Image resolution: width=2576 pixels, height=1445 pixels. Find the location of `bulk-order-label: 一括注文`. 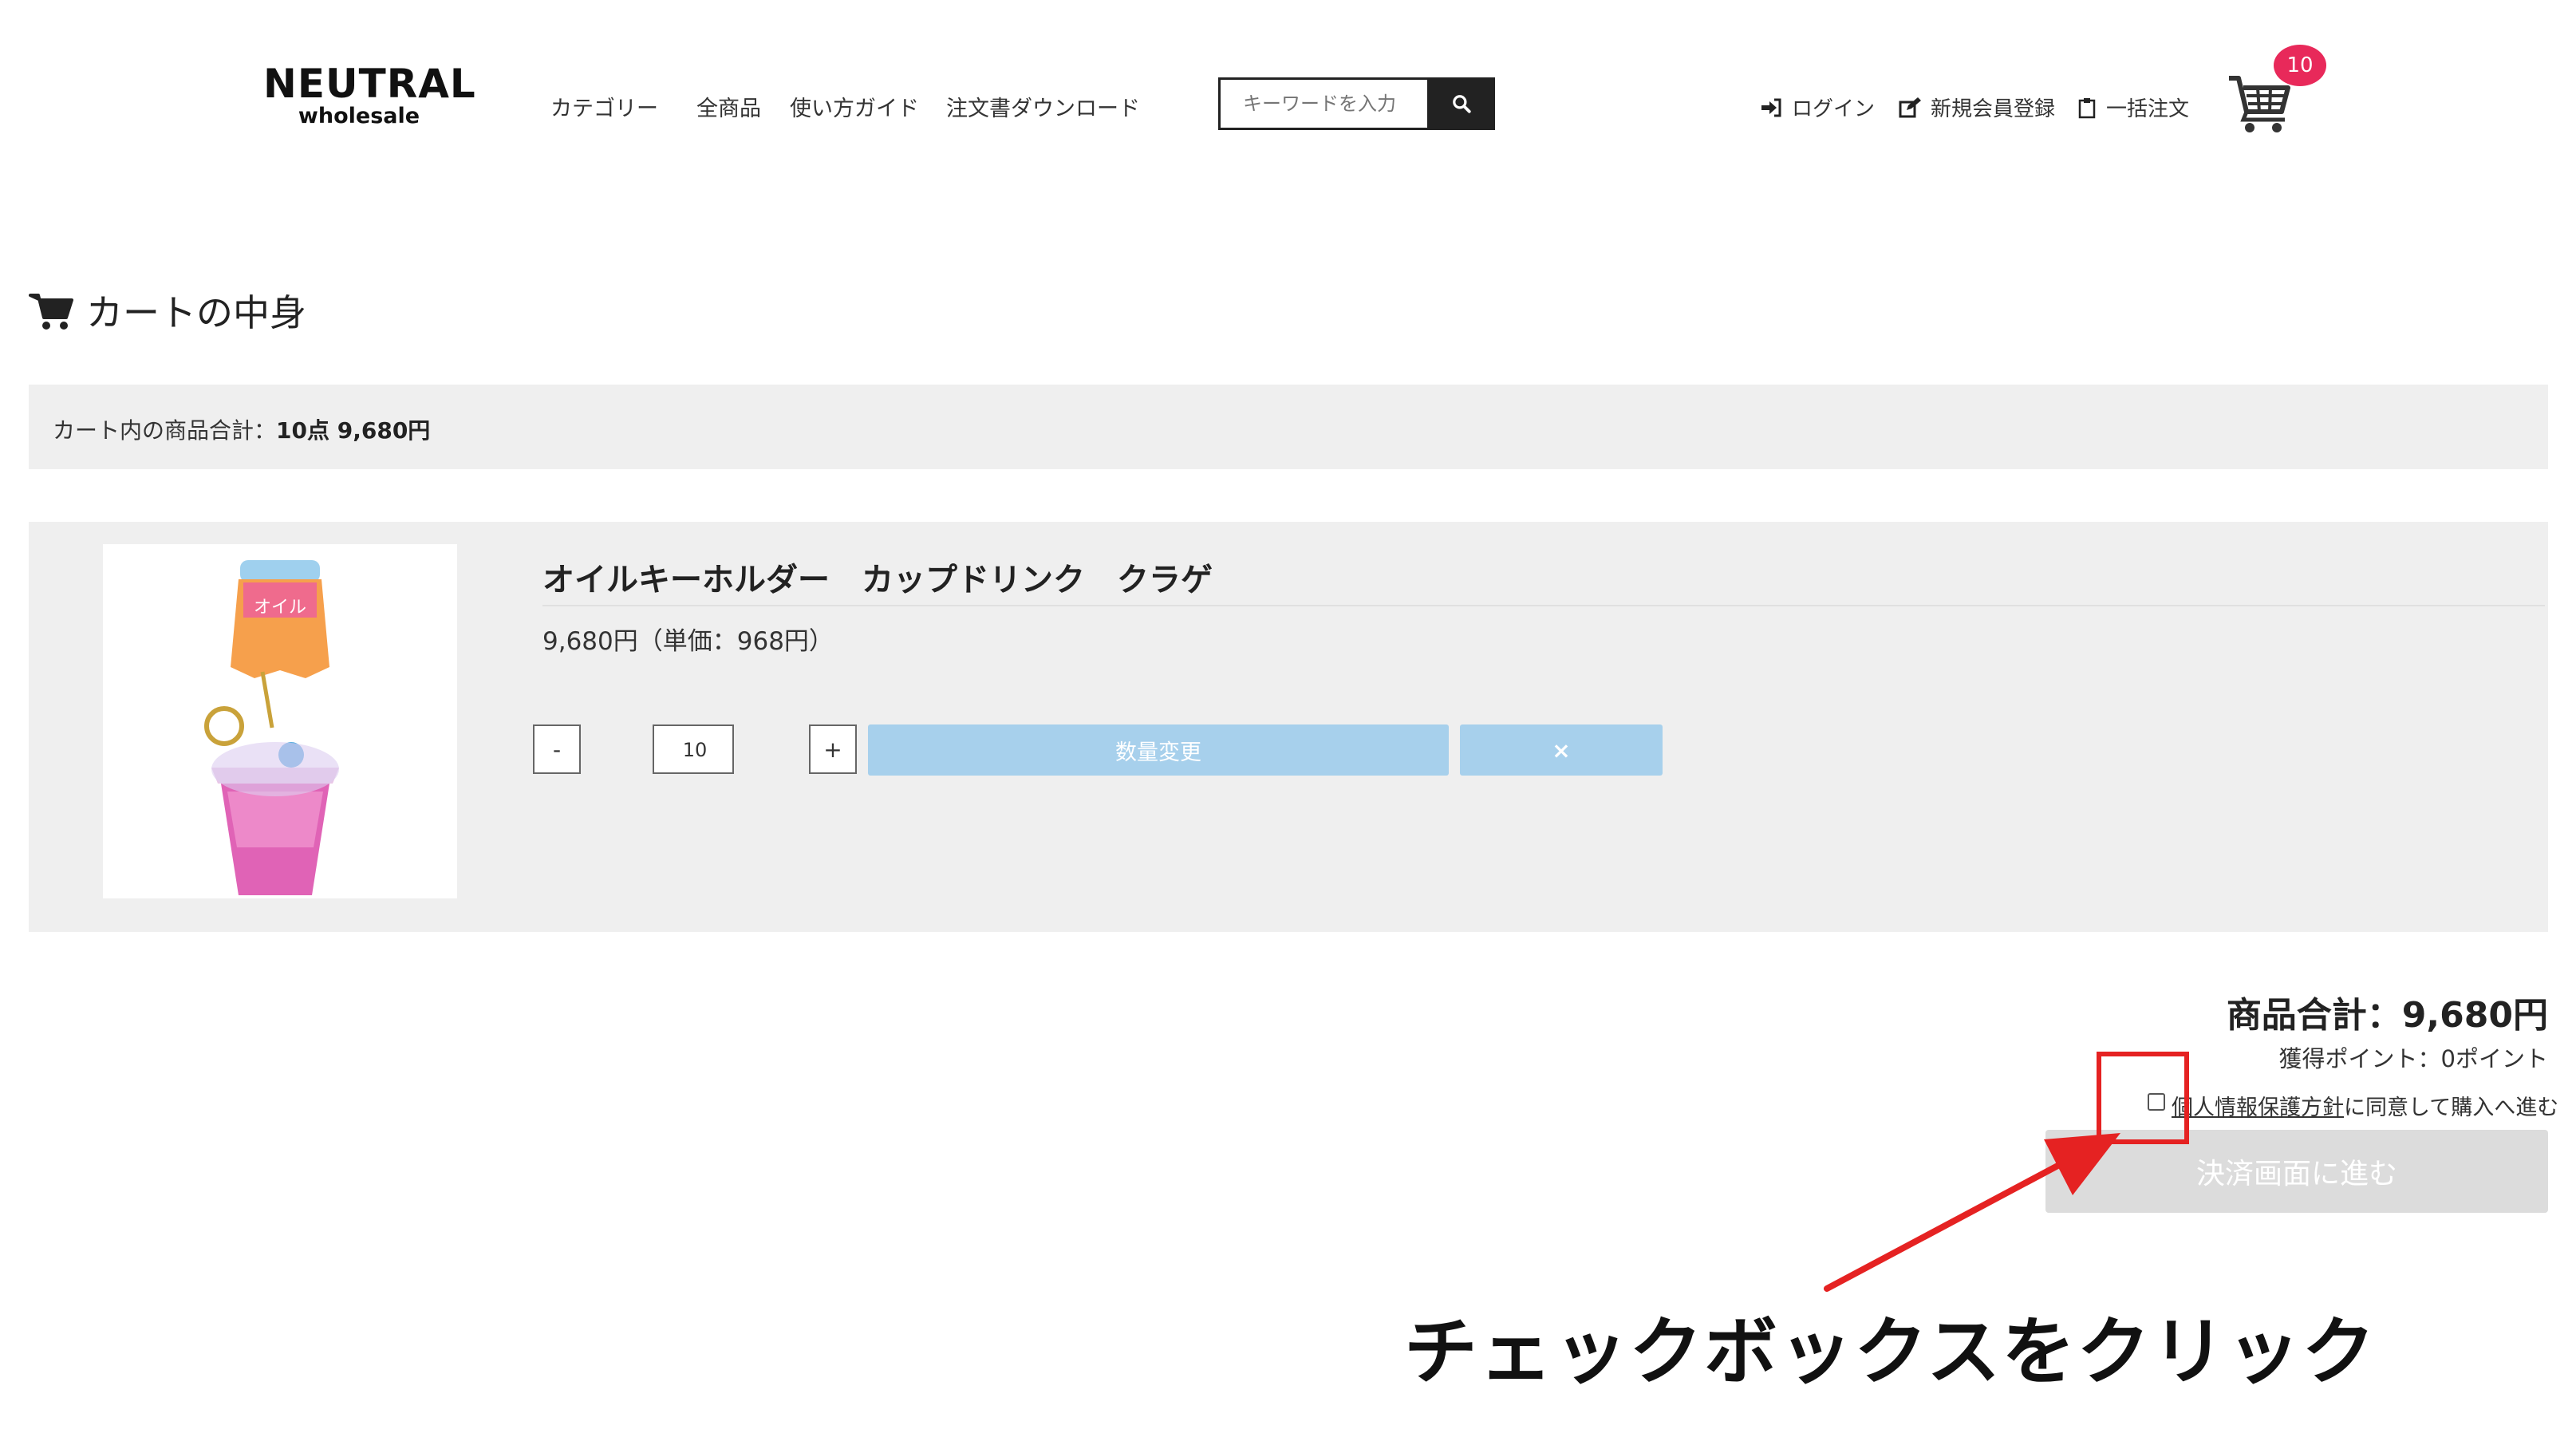

bulk-order-label: 一括注文 is located at coordinates (2148, 109).